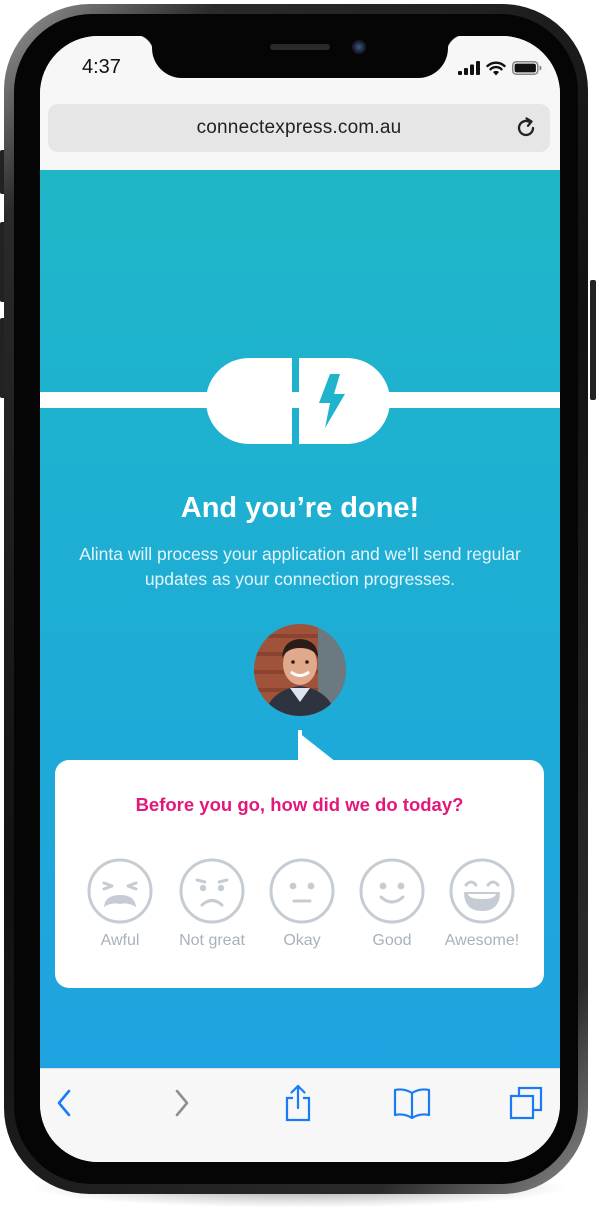 The image size is (600, 1224). I want to click on good-face-icon, so click(392, 891).